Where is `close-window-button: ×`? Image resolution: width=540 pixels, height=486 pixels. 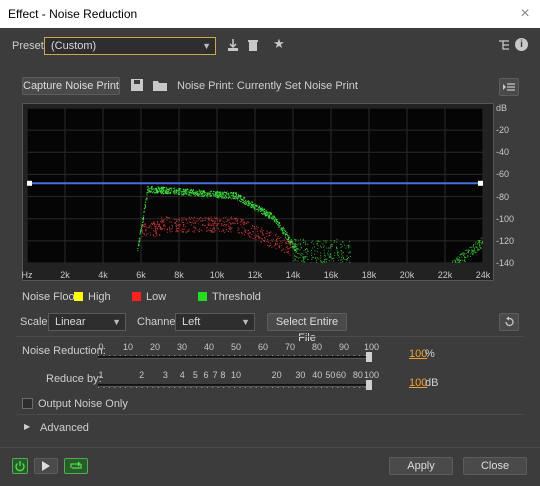
close-window-button: × is located at coordinates (525, 14).